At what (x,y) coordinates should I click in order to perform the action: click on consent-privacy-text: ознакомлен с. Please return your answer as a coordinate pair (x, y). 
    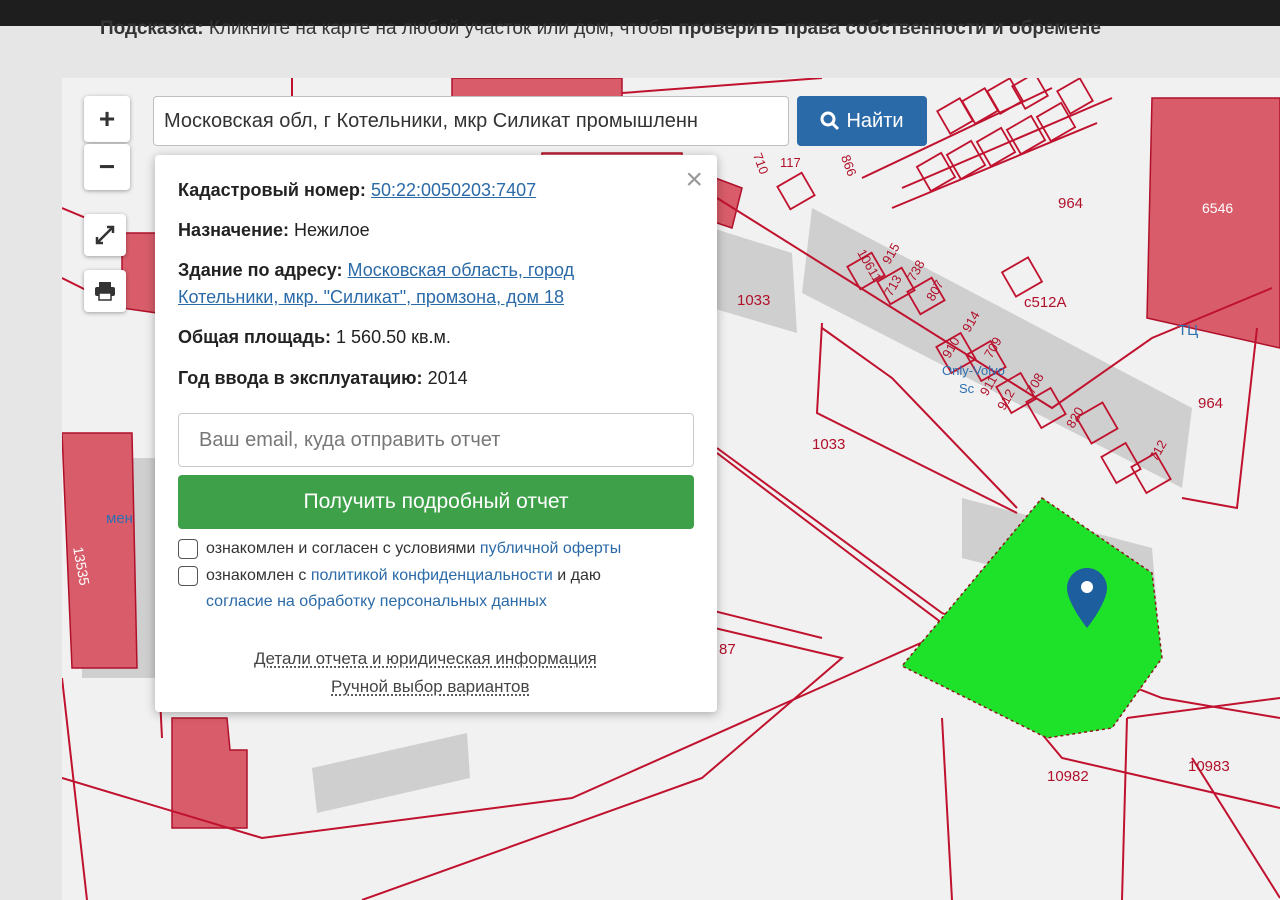
    Looking at the image, I should click on (258, 575).